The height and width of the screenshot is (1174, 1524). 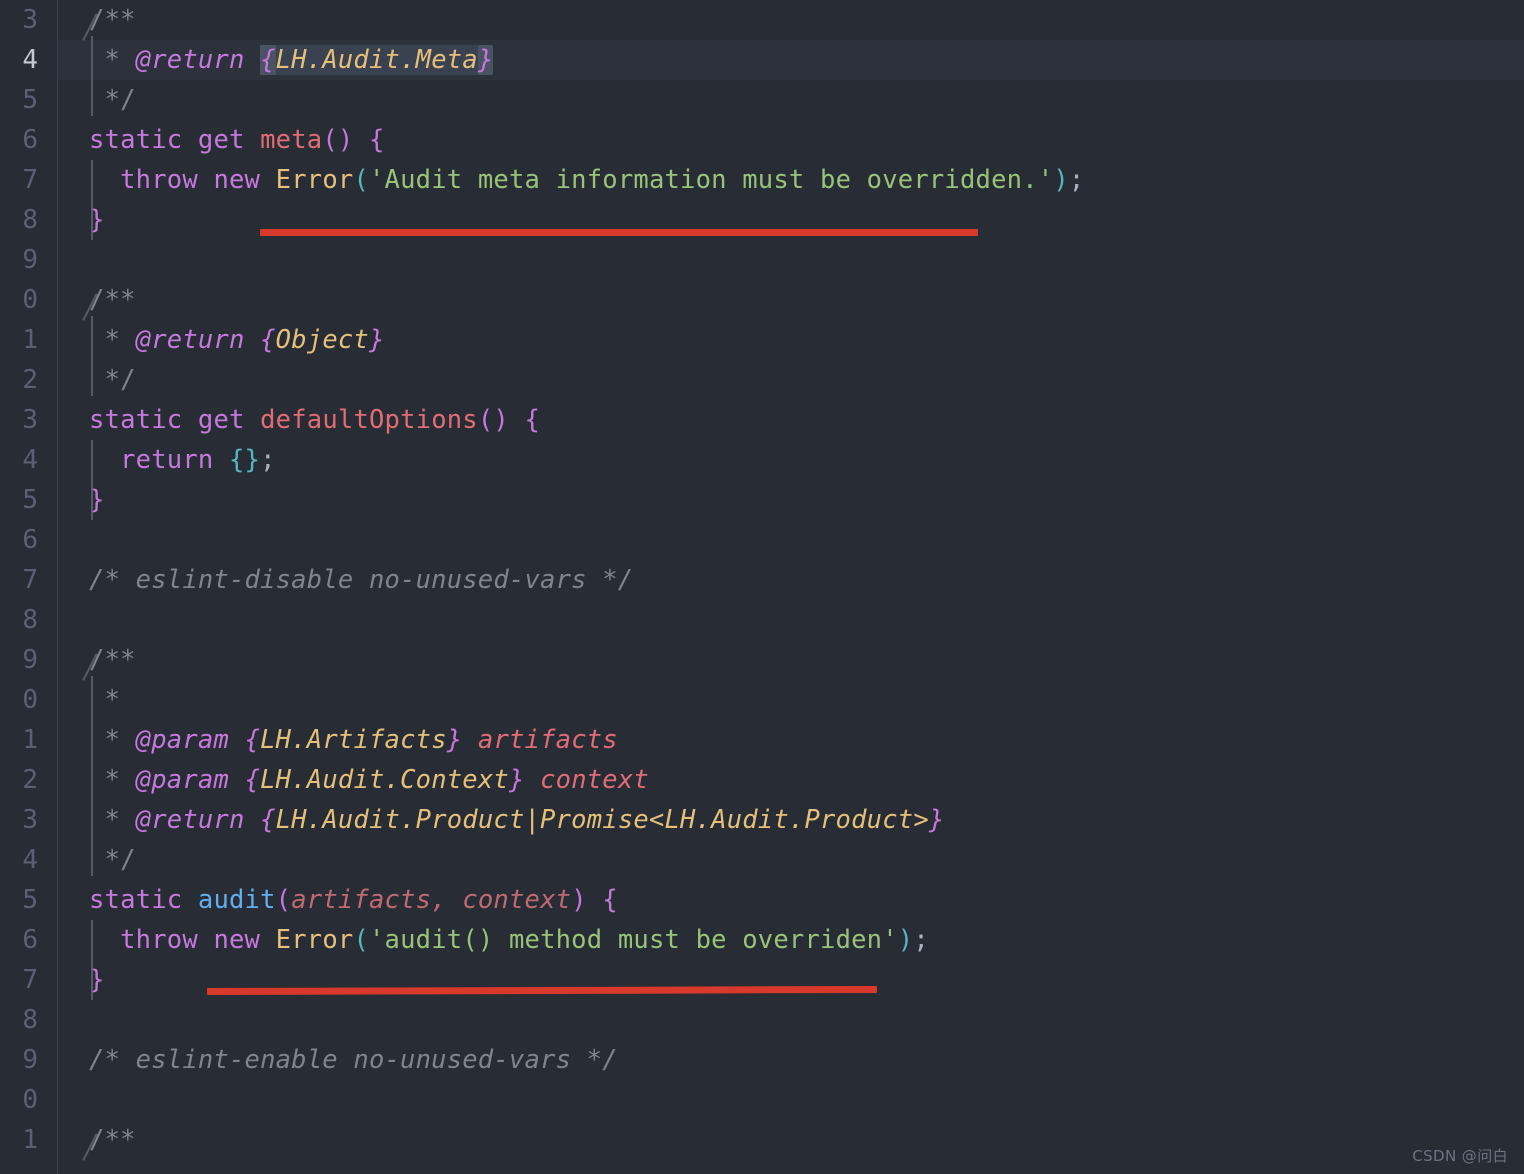 I want to click on keyword-throw: throw, so click(x=159, y=180).